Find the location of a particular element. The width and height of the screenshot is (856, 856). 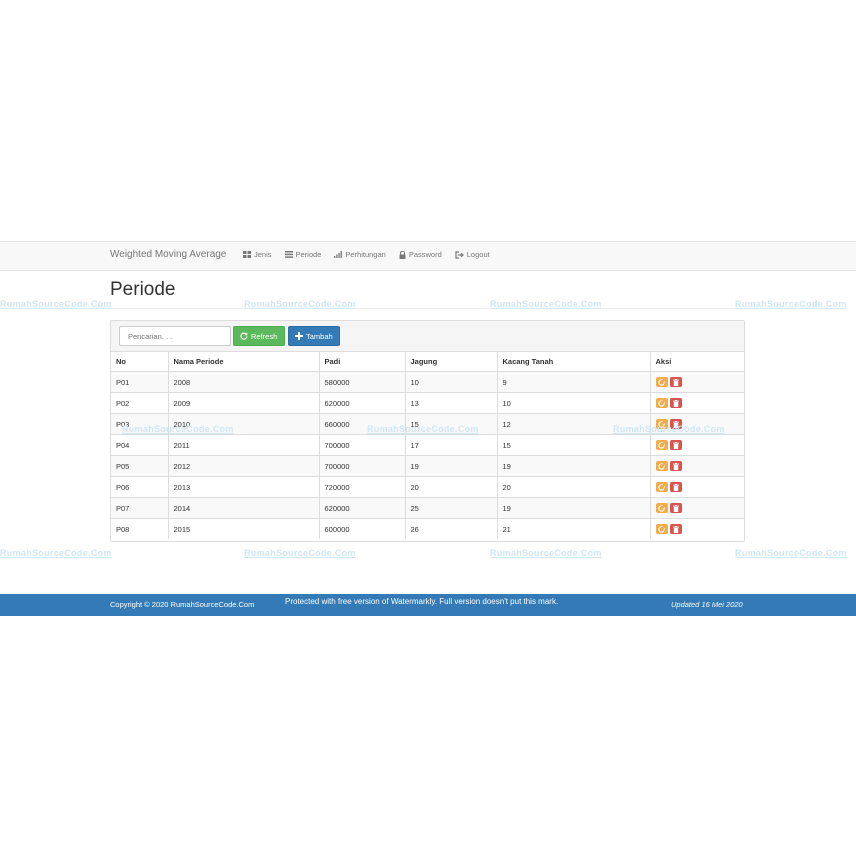

cell-no: P02 is located at coordinates (139, 403).